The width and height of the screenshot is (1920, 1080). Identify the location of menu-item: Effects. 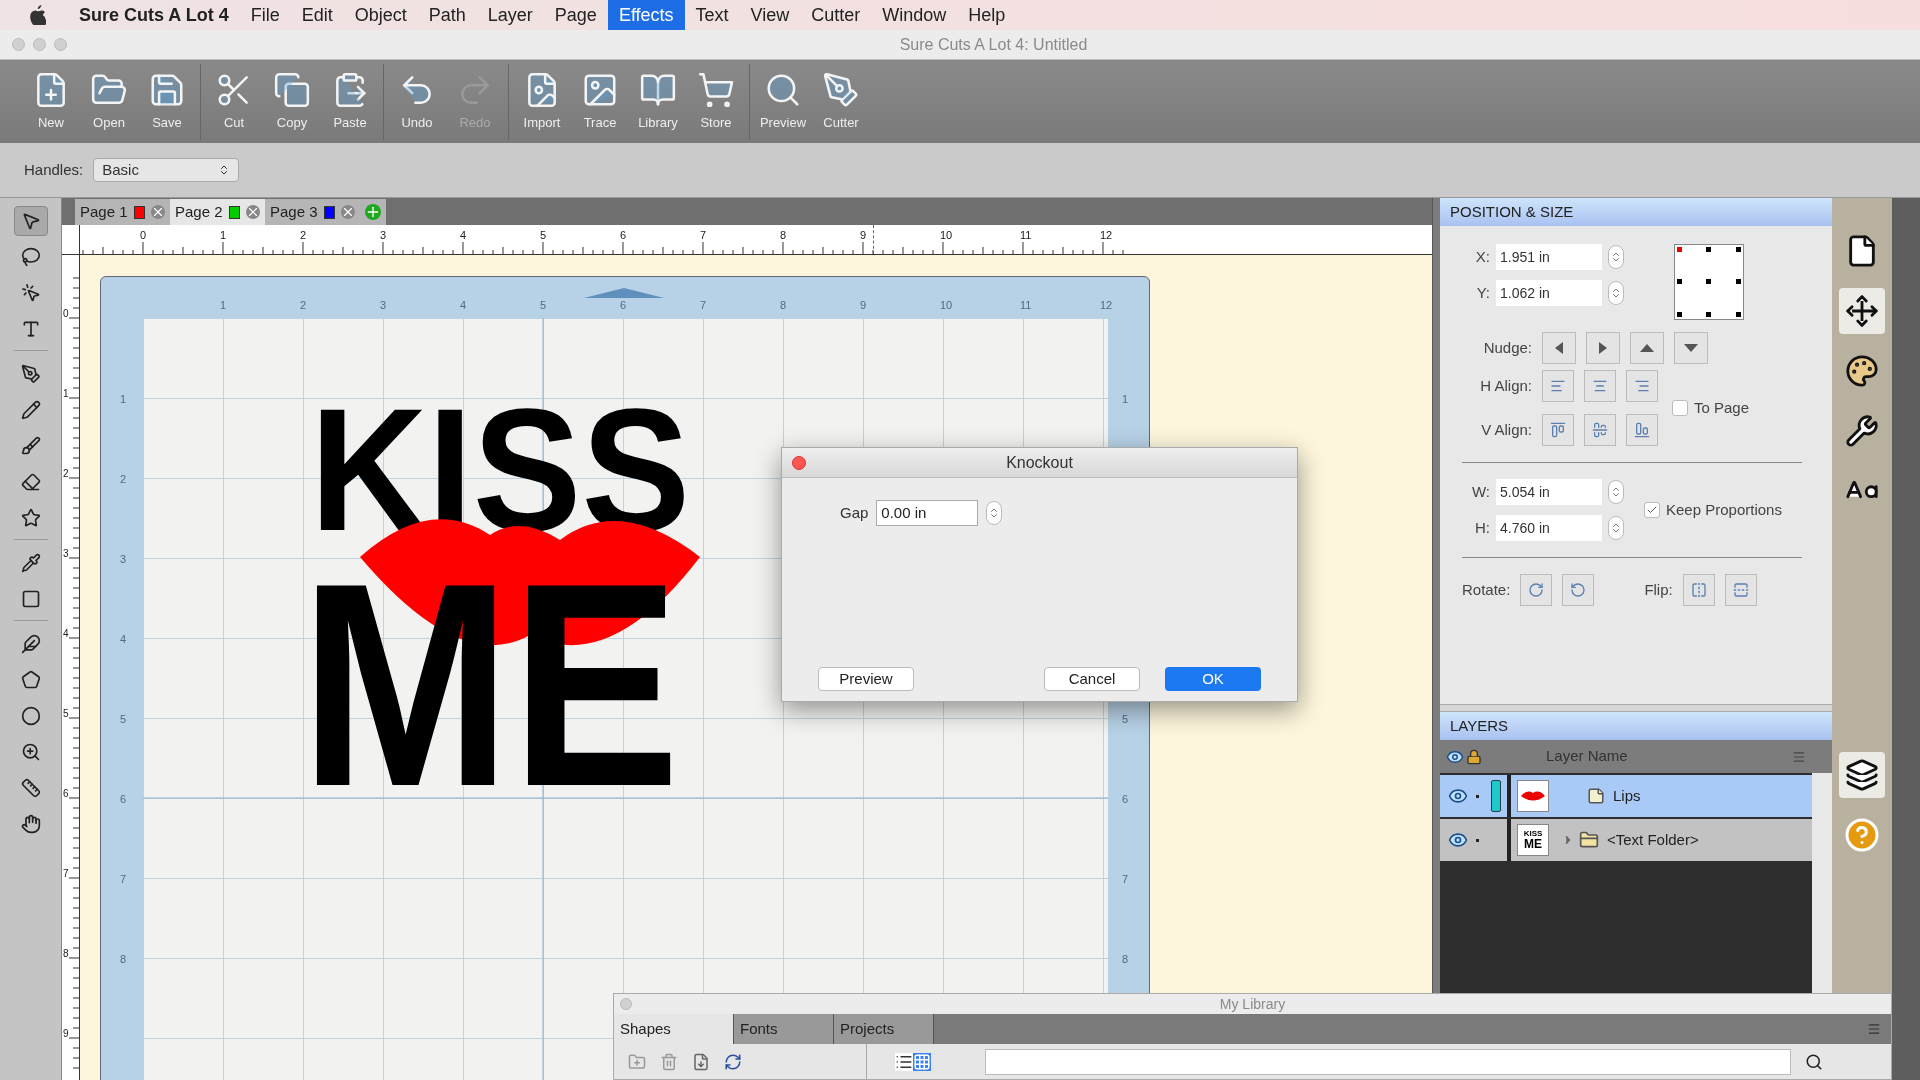
(646, 15).